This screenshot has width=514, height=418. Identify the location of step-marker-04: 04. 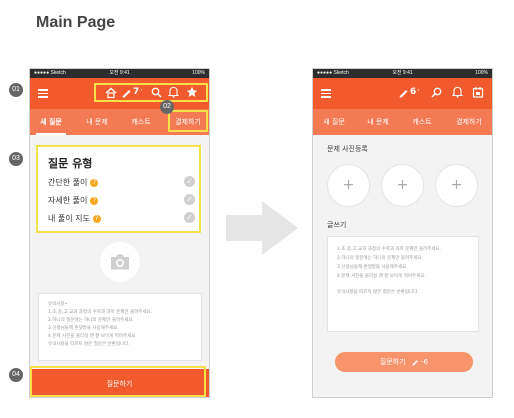
(16, 375).